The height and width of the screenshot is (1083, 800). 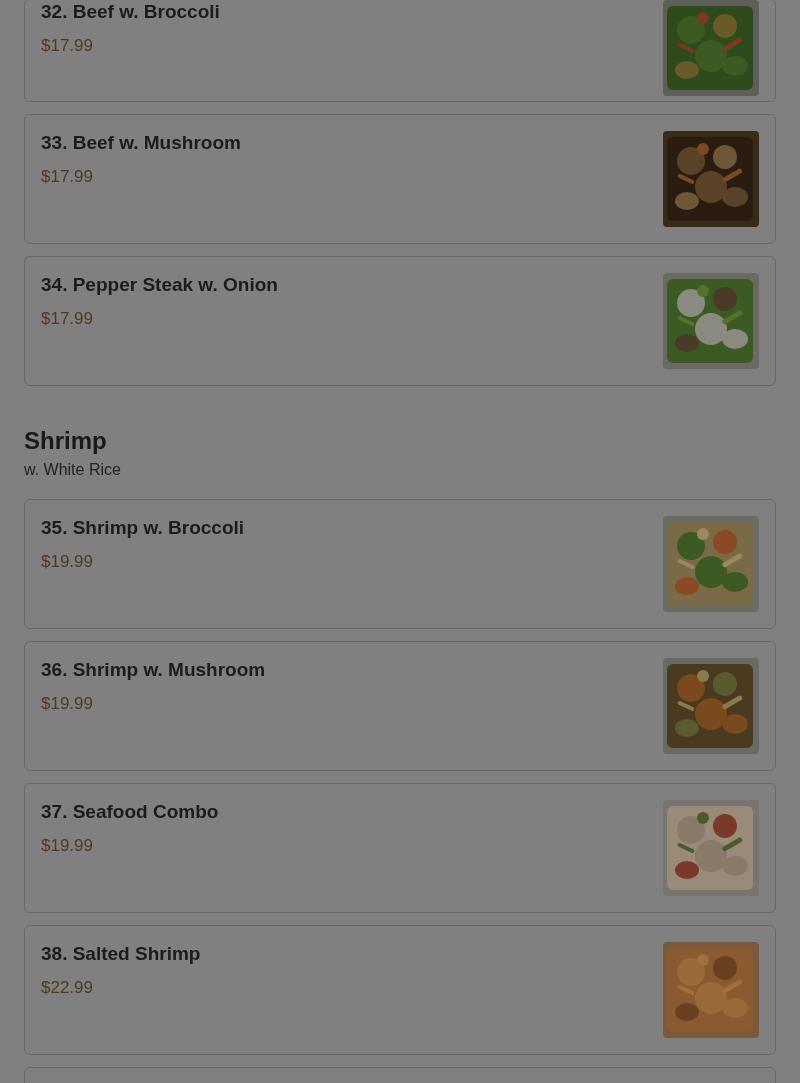 I want to click on section-subtitle: w. White Rice, so click(x=72, y=470).